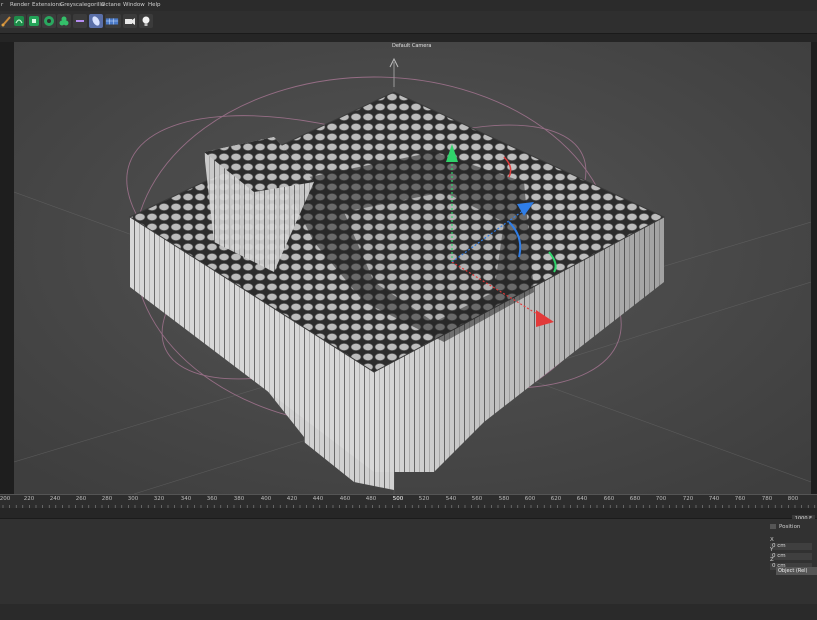  I want to click on menu-item-window: Window, so click(134, 5).